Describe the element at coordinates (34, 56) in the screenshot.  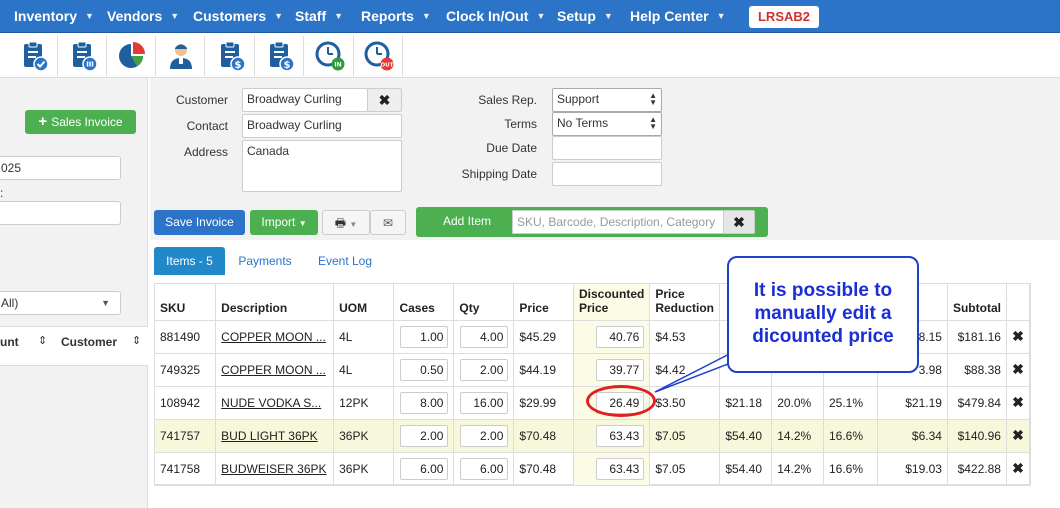
I see `clipboard-check-button` at that location.